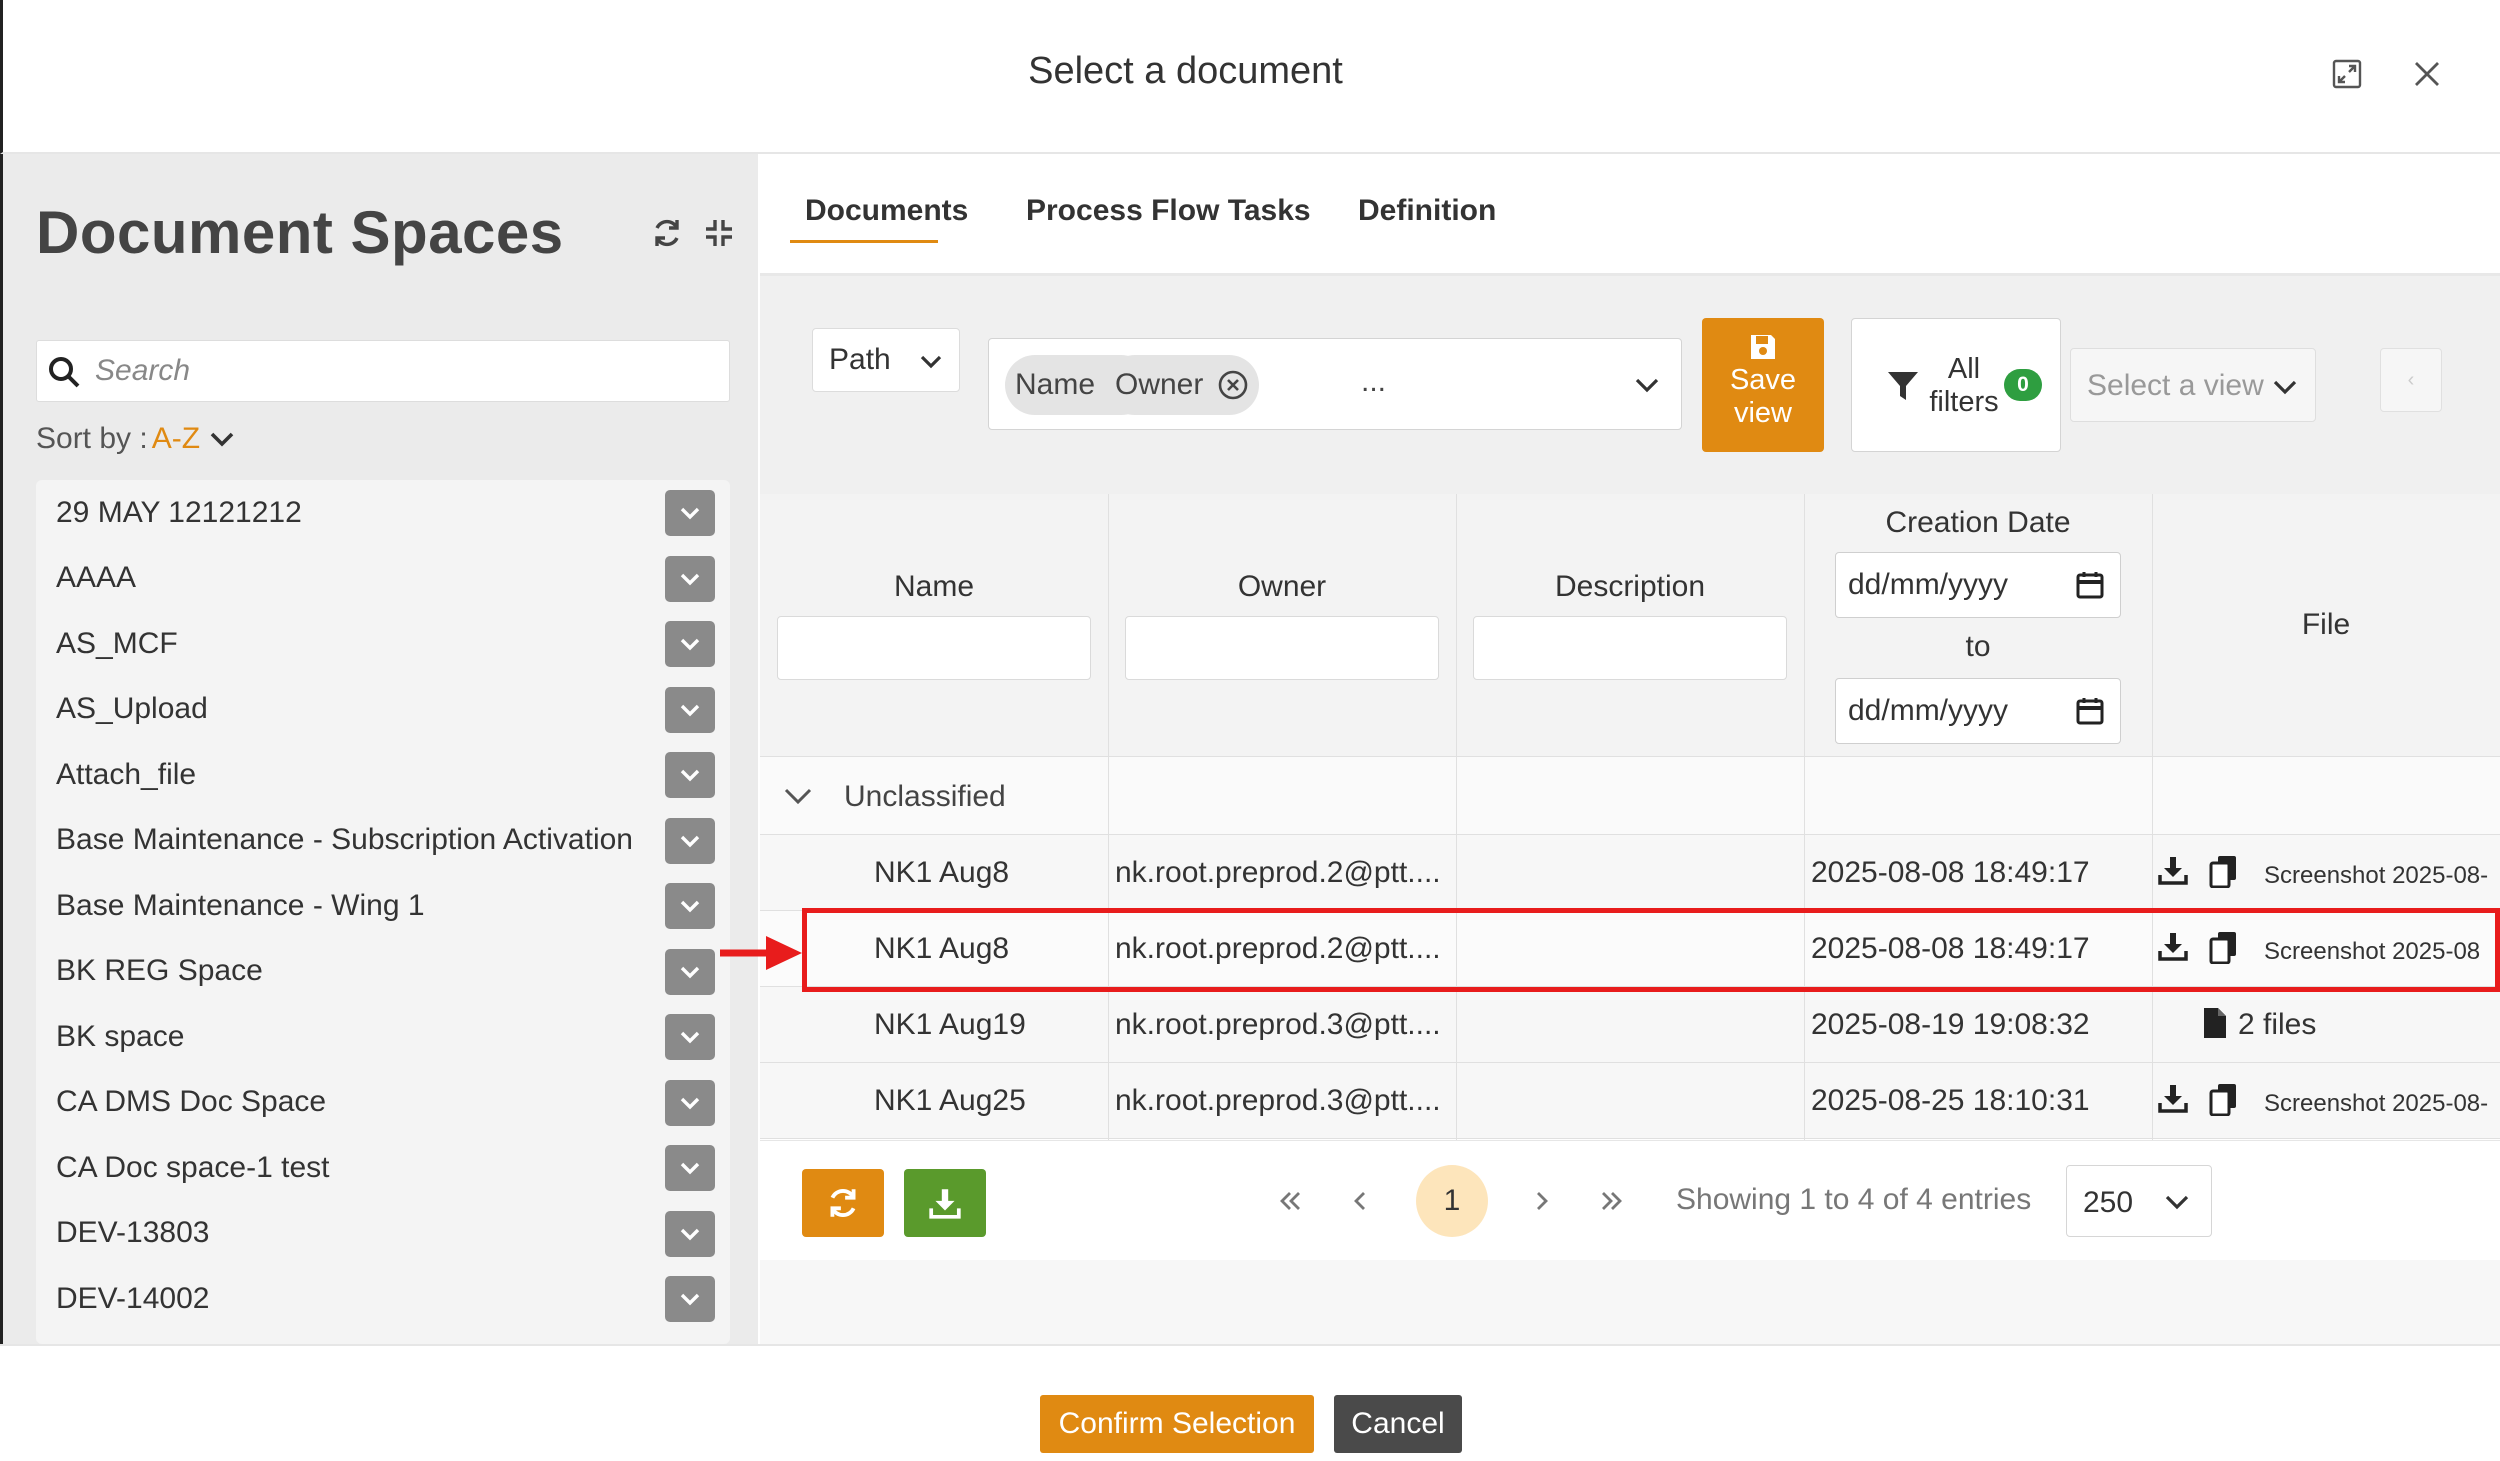 Image resolution: width=2500 pixels, height=1461 pixels. Describe the element at coordinates (1427, 211) in the screenshot. I see `tab-definition: Definition` at that location.